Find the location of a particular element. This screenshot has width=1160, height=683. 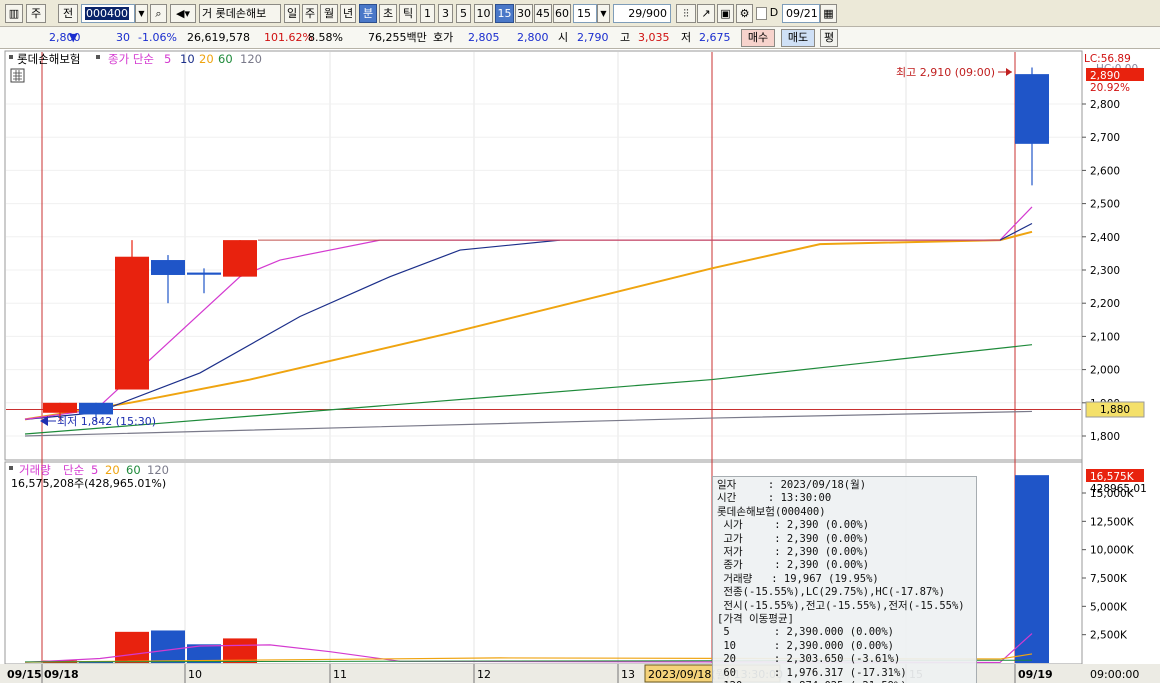

draw-tool-icon: ↗ is located at coordinates (706, 13).